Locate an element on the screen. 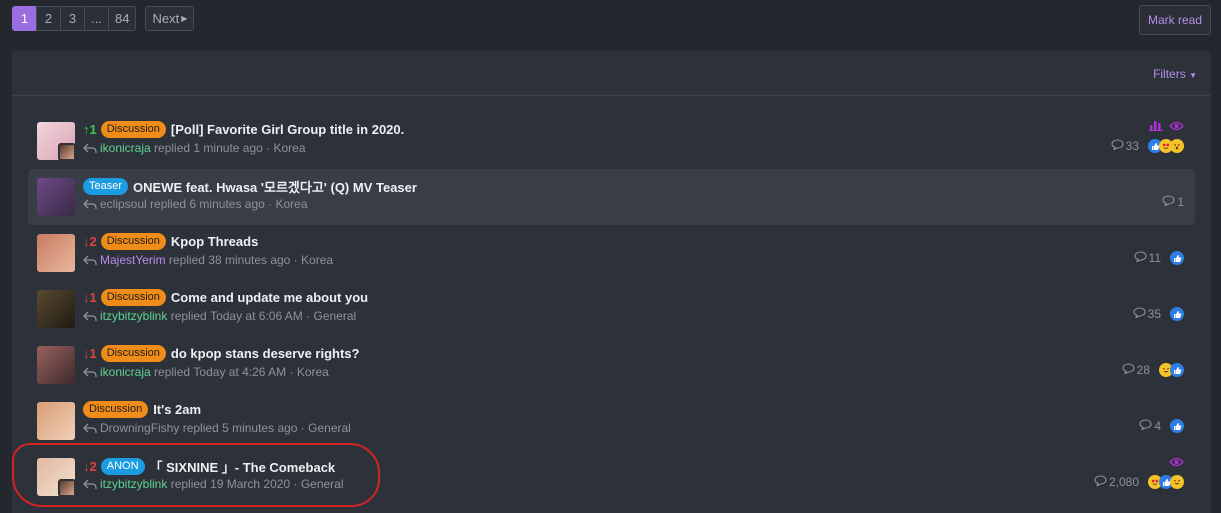 The height and width of the screenshot is (513, 1221). thread-title-link: ONEWE feat. Hwasa '모르겠다고' (Q) MV Teaser is located at coordinates (275, 186).